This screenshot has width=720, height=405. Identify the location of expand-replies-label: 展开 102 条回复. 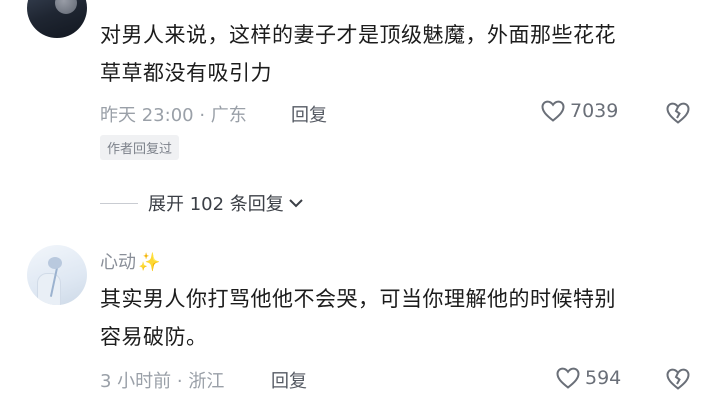
(216, 204).